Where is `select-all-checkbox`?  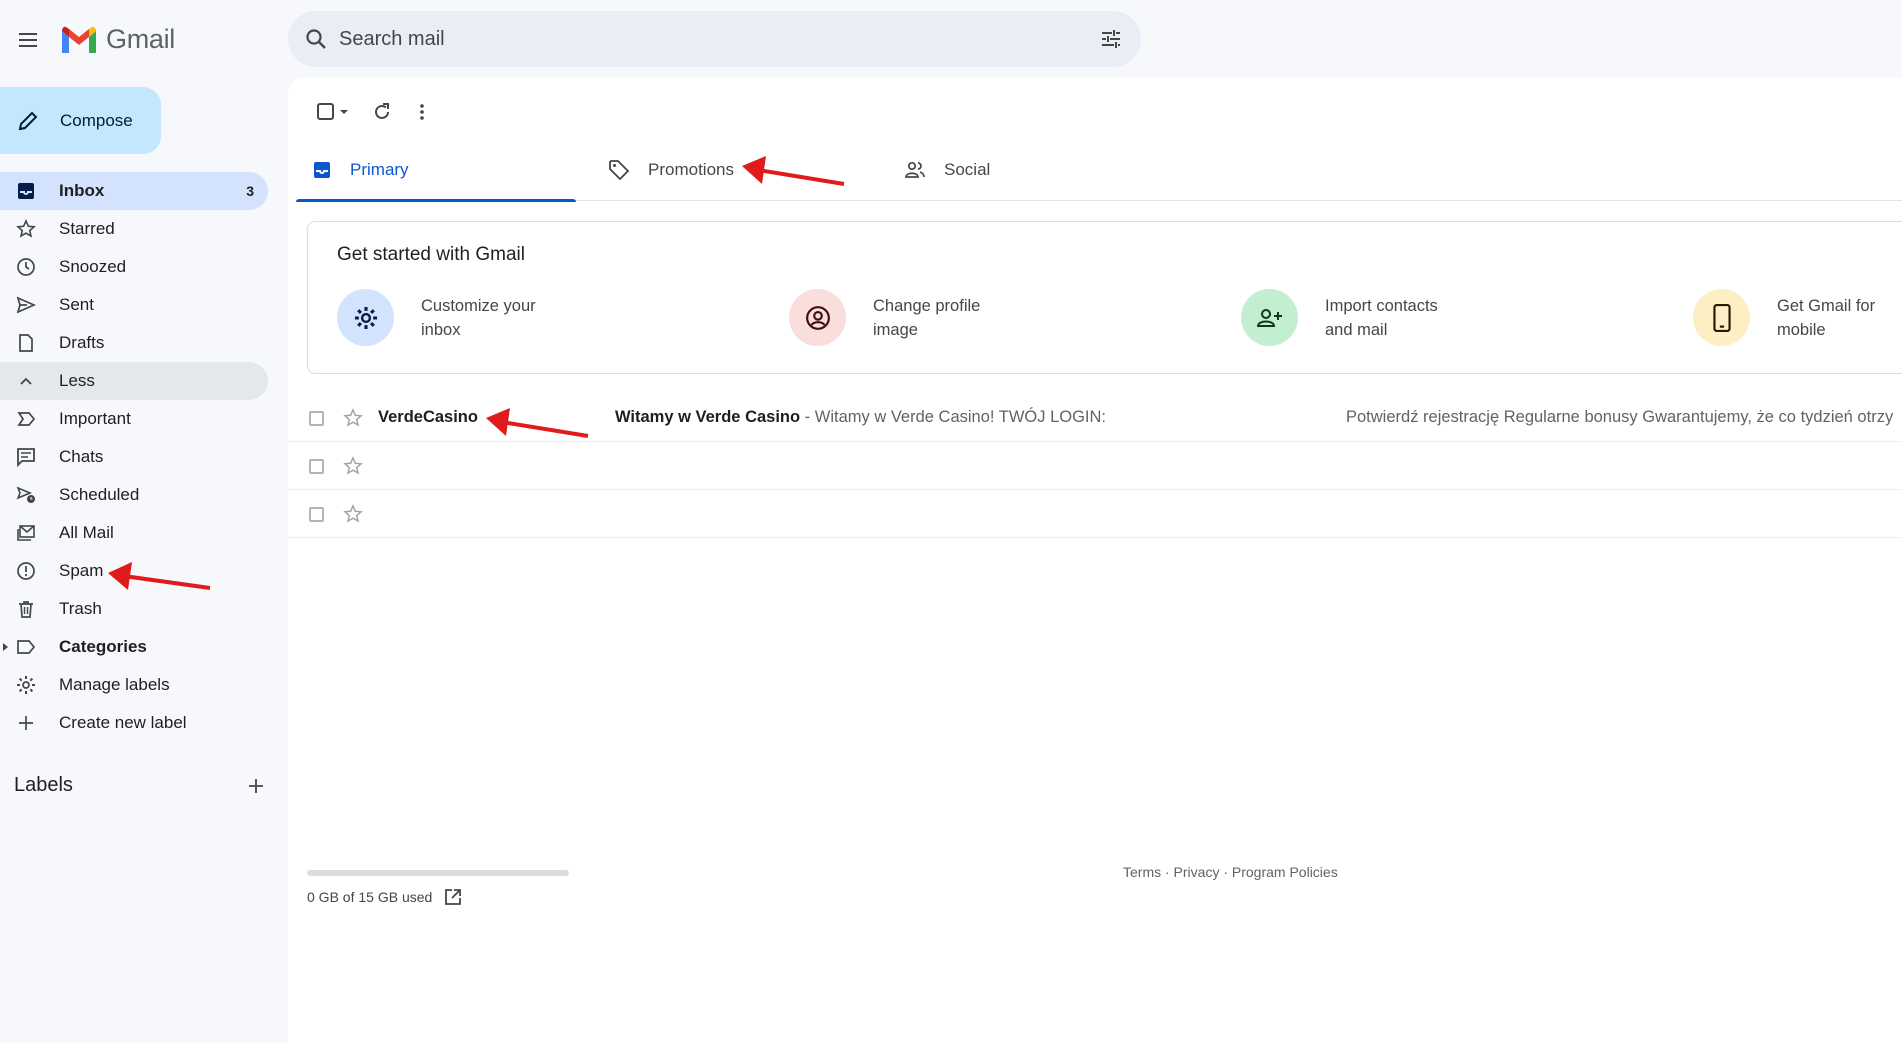
select-all-checkbox is located at coordinates (335, 112).